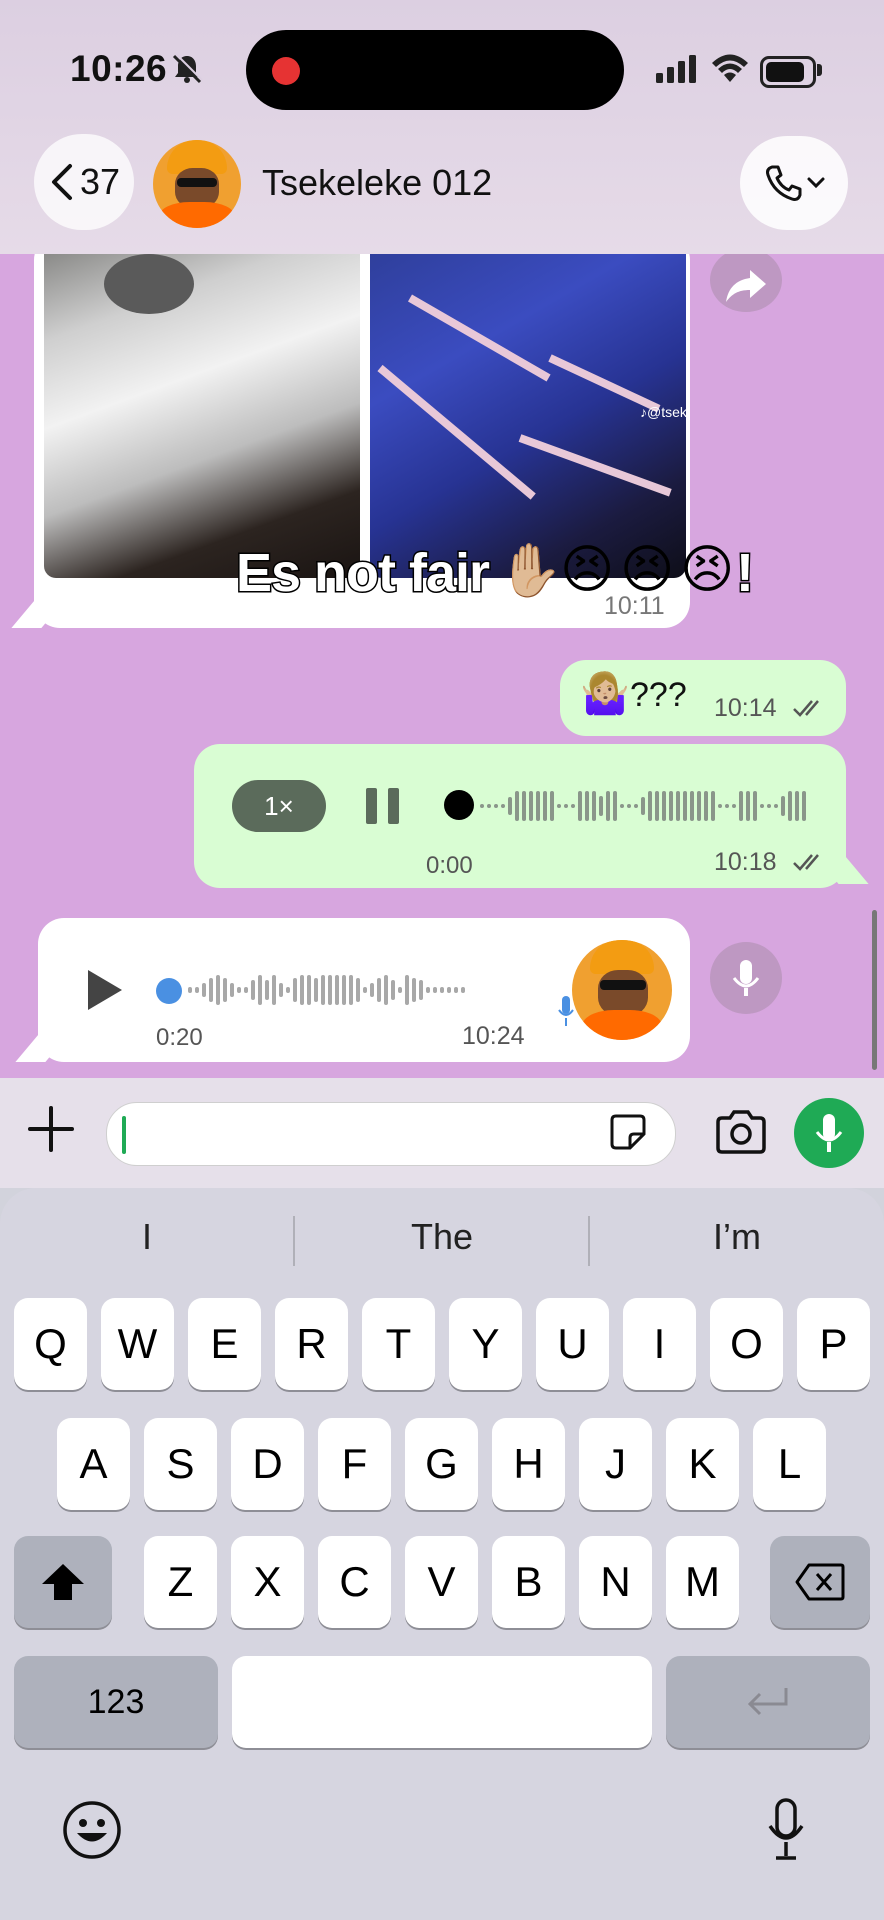 The width and height of the screenshot is (884, 1920). I want to click on outgoing-voice-elapsed: 0:00, so click(449, 865).